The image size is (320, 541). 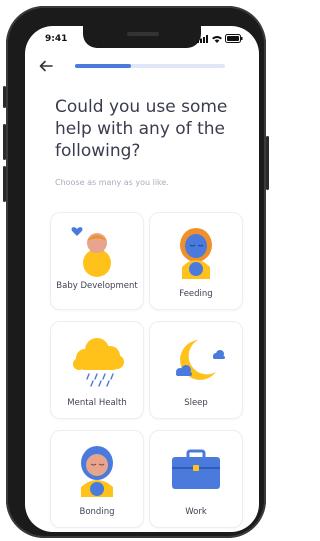 What do you see at coordinates (142, 37) in the screenshot?
I see `notch` at bounding box center [142, 37].